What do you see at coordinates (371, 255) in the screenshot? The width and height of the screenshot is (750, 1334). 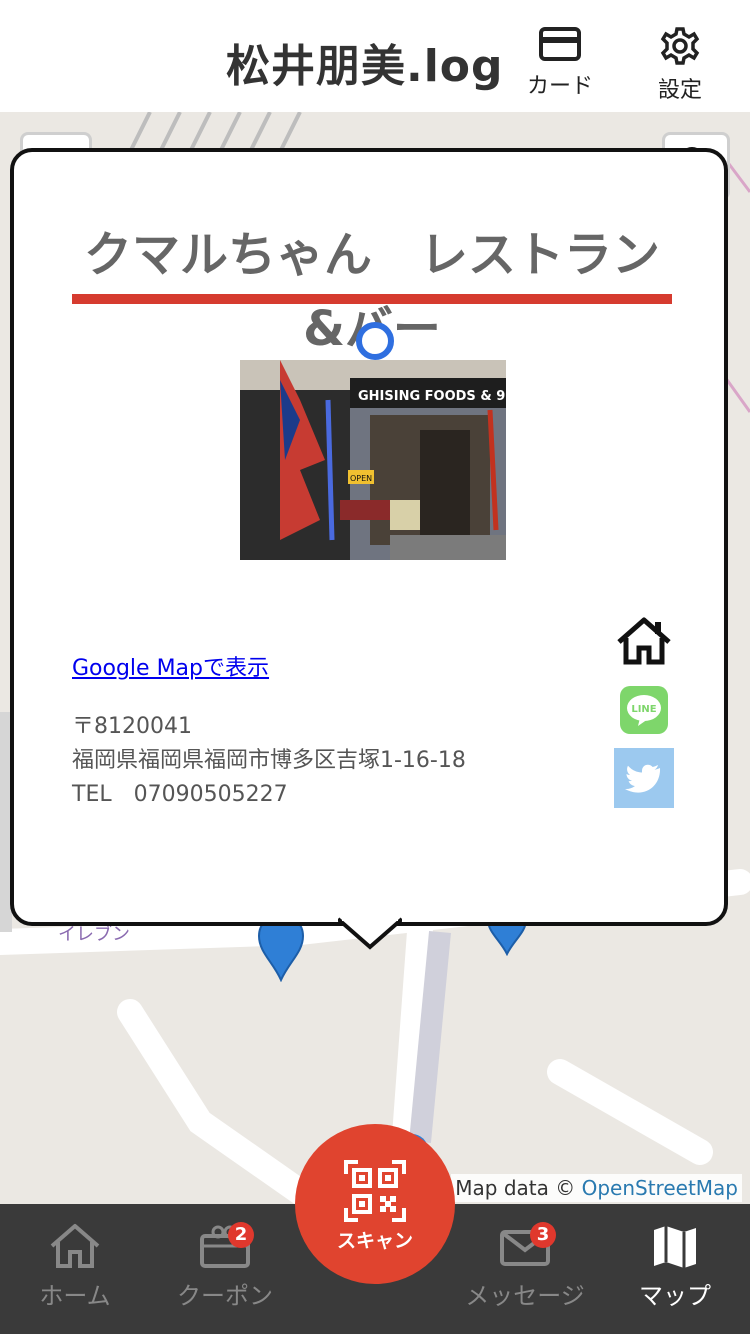 I see `shop-name-line1: クマルちゃん レストラン` at bounding box center [371, 255].